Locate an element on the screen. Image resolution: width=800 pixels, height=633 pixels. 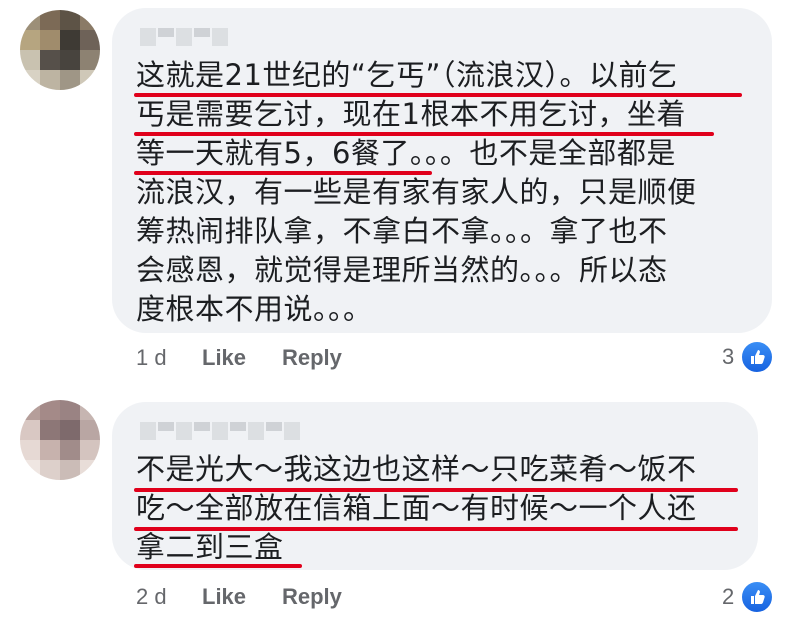
comment-meta: 2 d Like Reply is located at coordinates (227, 597).